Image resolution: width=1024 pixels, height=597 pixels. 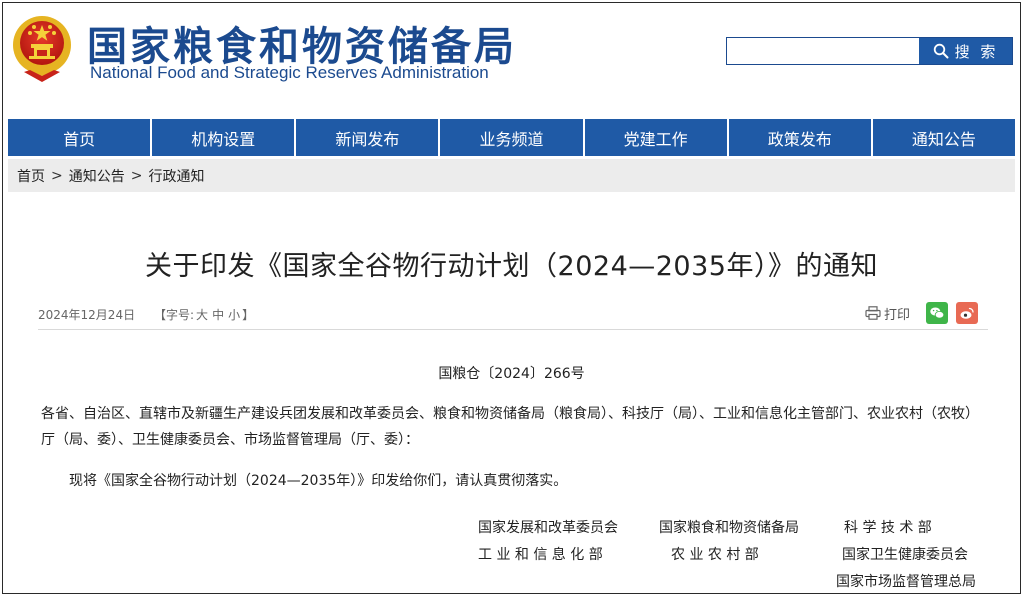 I want to click on breadcrumb-notices: 通知公告, so click(x=97, y=176).